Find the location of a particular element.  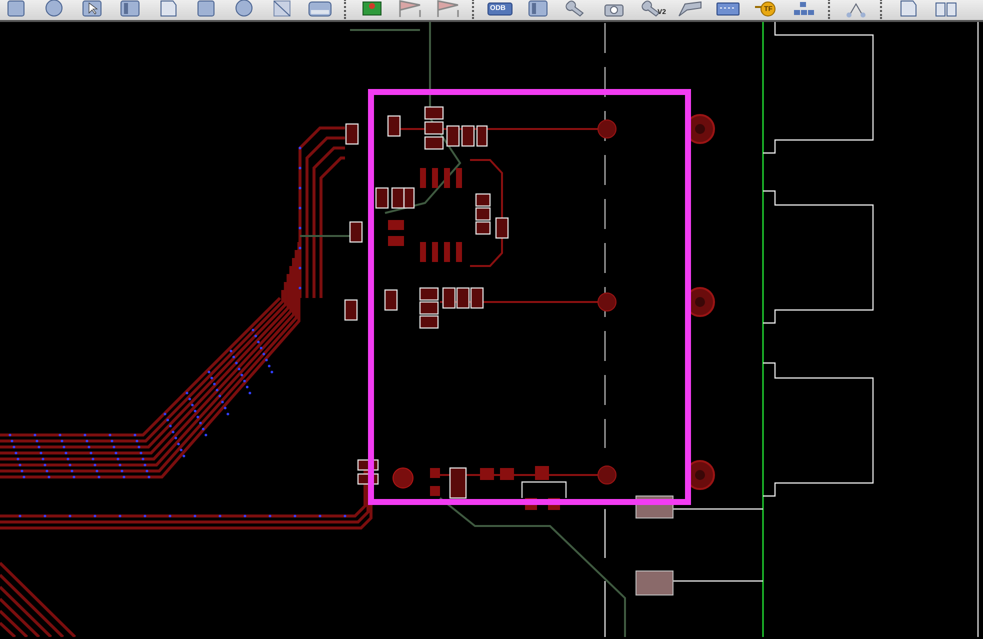

bar-tool-button is located at coordinates (320, 9).